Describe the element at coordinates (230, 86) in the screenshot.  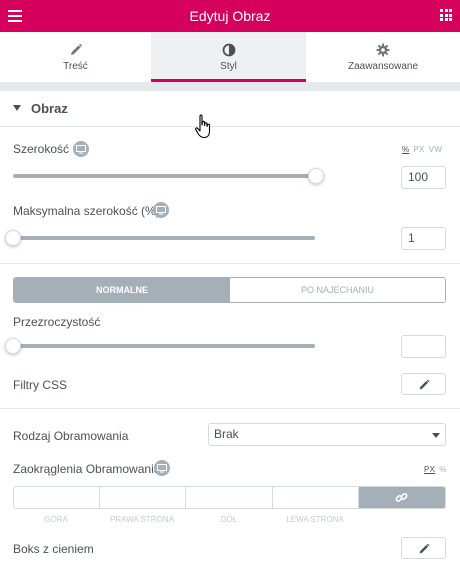
I see `tabs-separator` at that location.